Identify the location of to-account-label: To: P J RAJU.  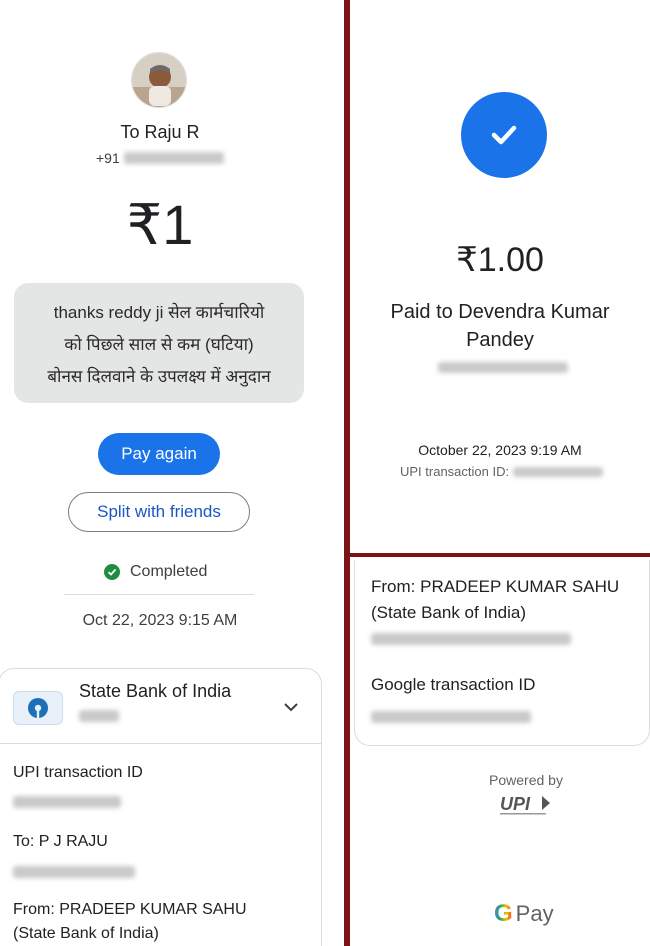
(60, 841).